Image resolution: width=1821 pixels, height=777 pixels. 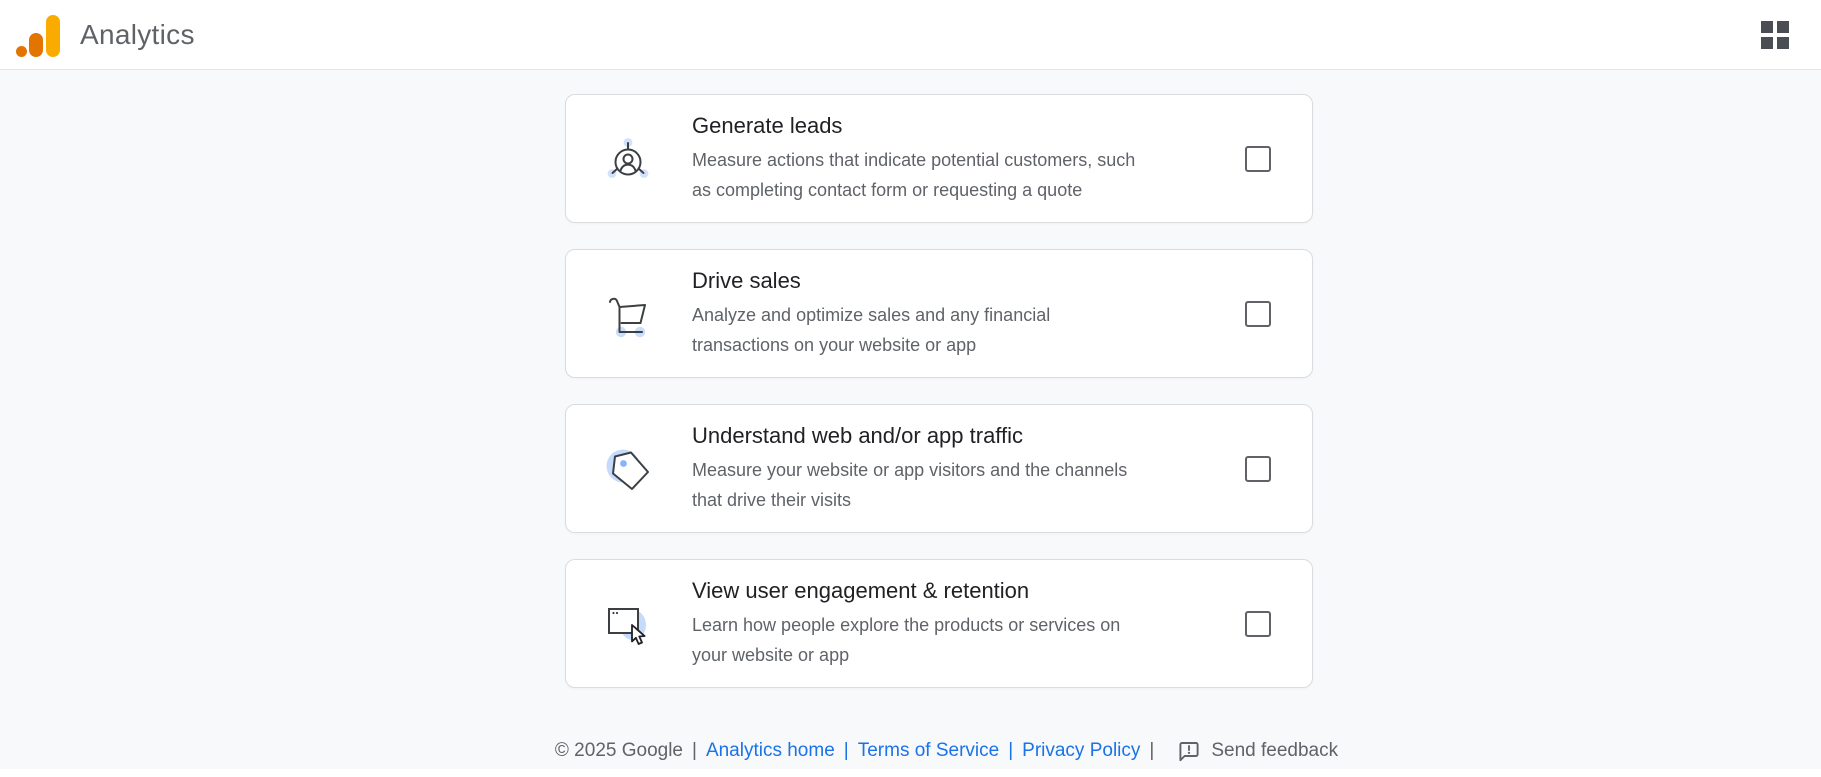 What do you see at coordinates (910, 35) in the screenshot?
I see `top-app-bar: Analytics` at bounding box center [910, 35].